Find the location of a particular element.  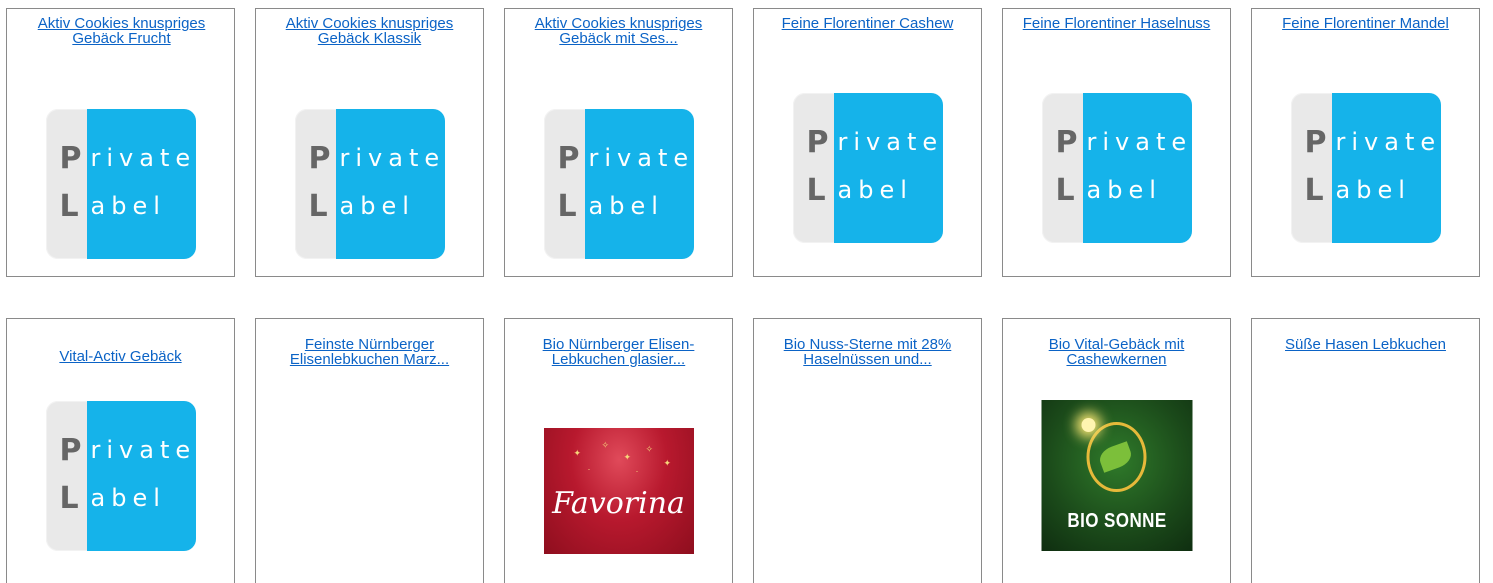

product-card: Feine Florentiner Cashew P rivate L abel is located at coordinates (867, 142).